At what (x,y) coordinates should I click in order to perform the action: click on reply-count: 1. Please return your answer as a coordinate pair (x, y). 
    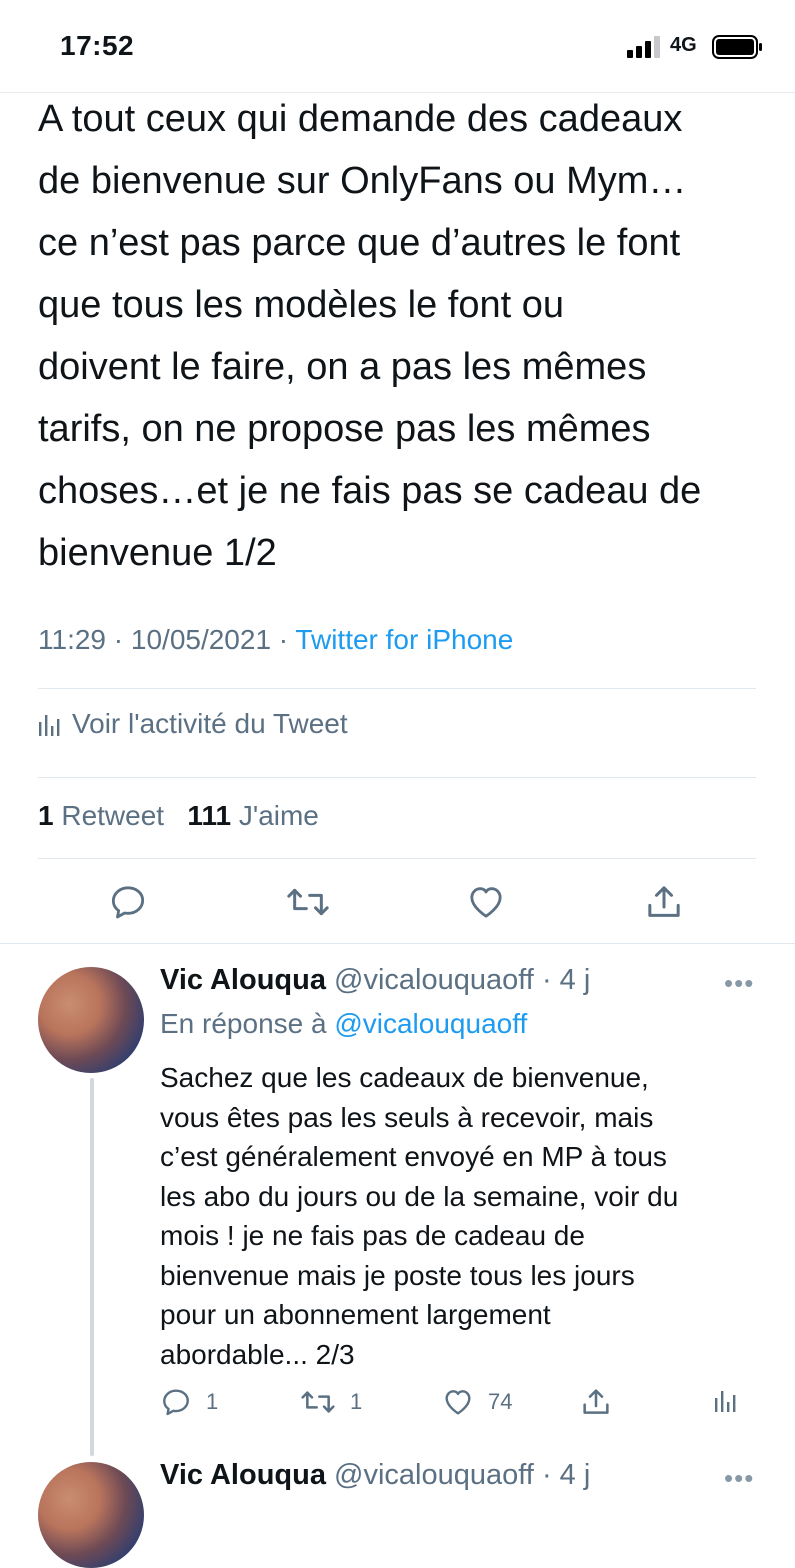
    Looking at the image, I should click on (212, 1401).